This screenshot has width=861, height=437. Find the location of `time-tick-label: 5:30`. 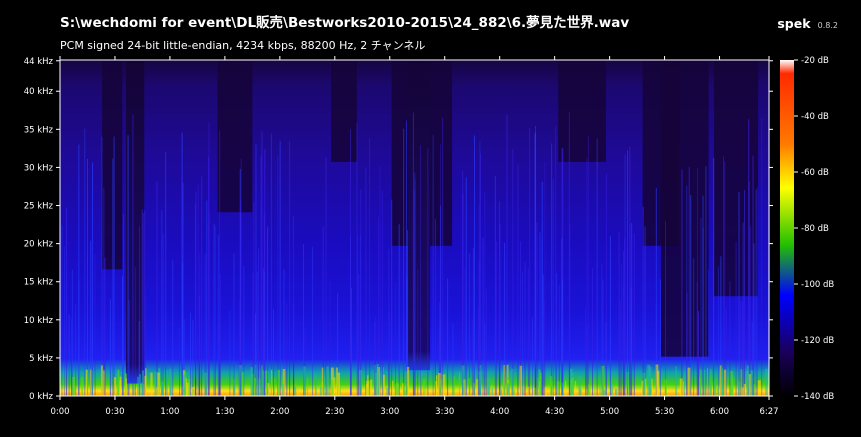

time-tick-label: 5:30 is located at coordinates (664, 412).